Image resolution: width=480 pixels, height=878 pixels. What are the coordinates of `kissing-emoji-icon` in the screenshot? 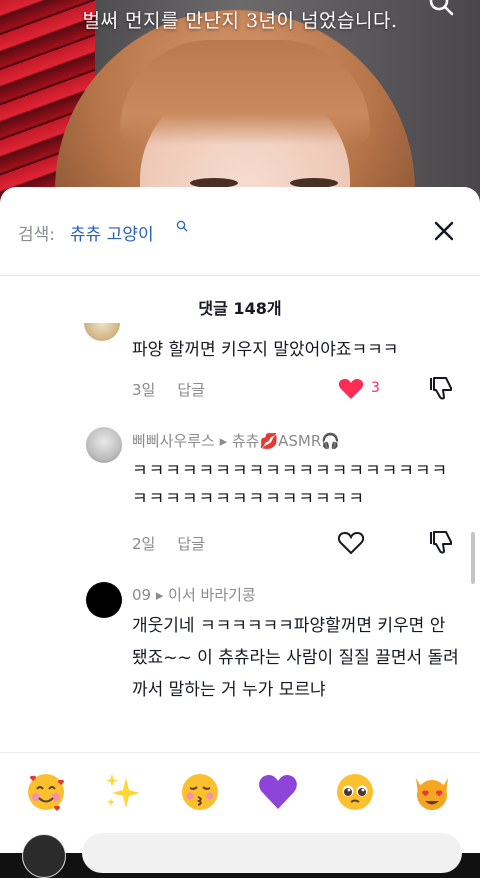 It's located at (200, 792).